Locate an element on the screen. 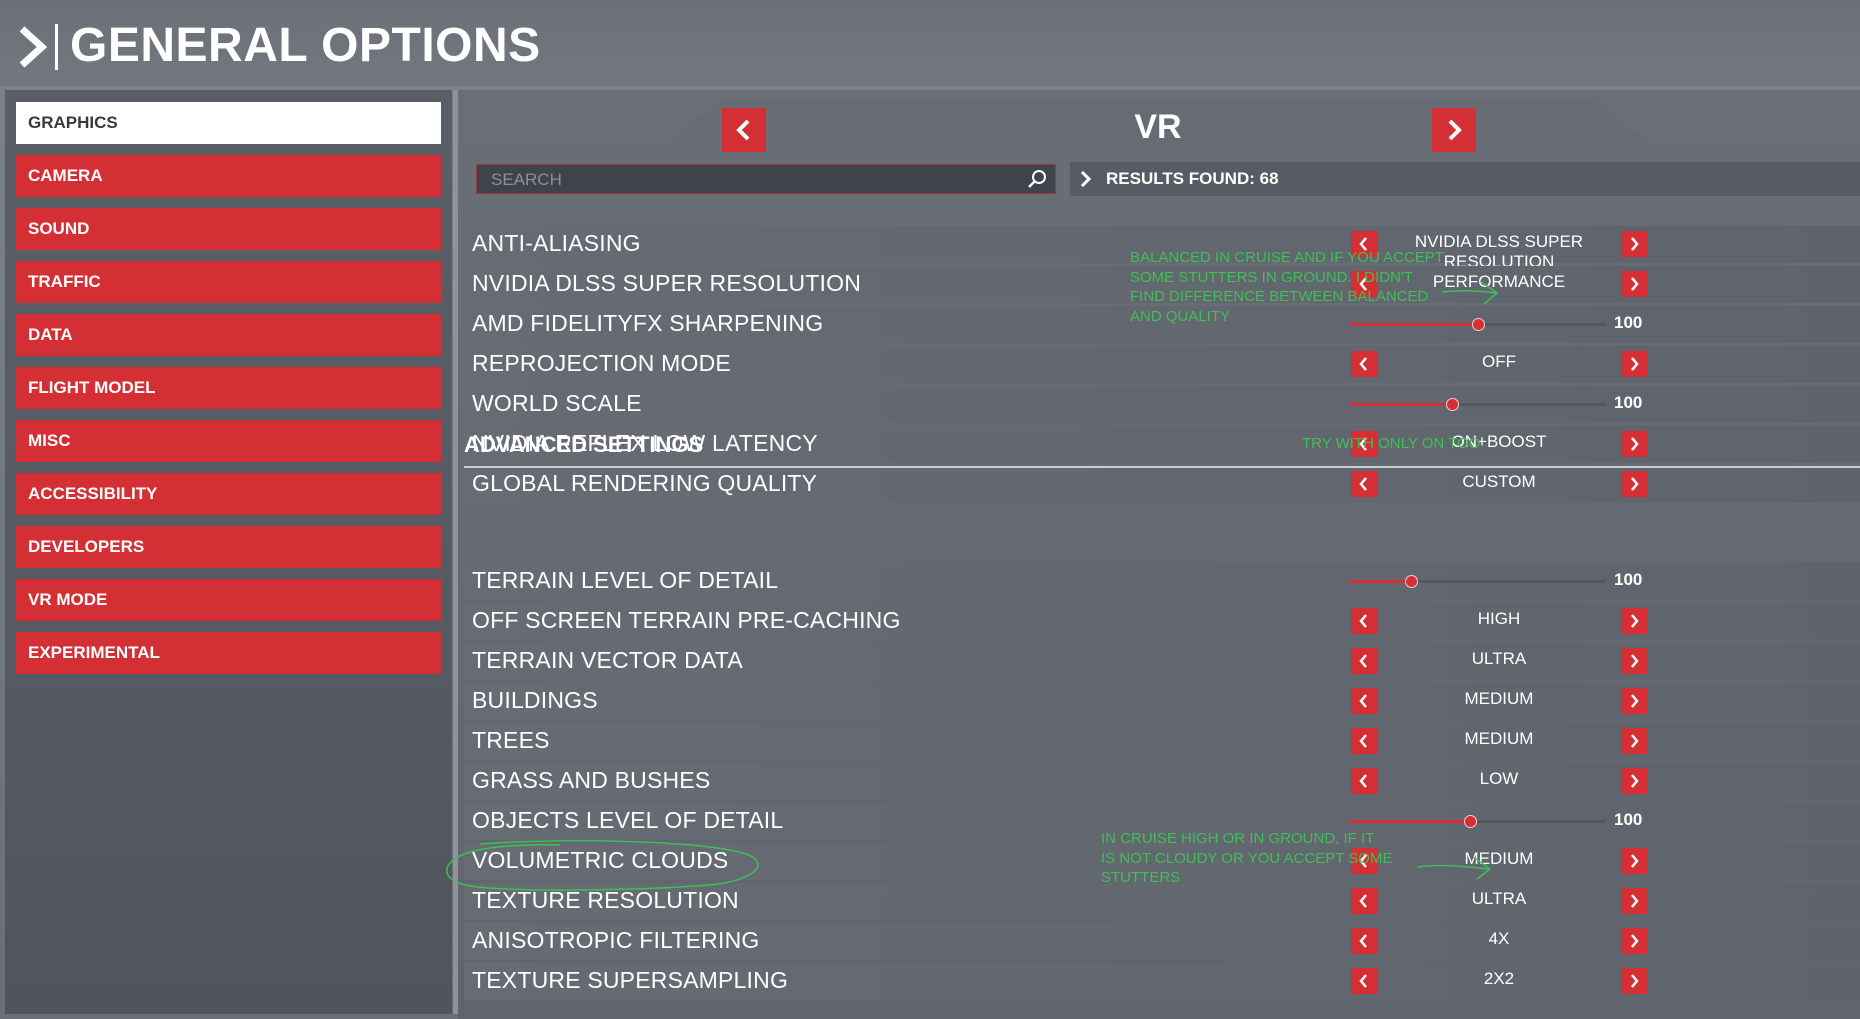  setting-row-off-screen-terrain-pre-caching: OFF SCREEN TERRAIN PRE-CACHING HIGH is located at coordinates (1162, 621).